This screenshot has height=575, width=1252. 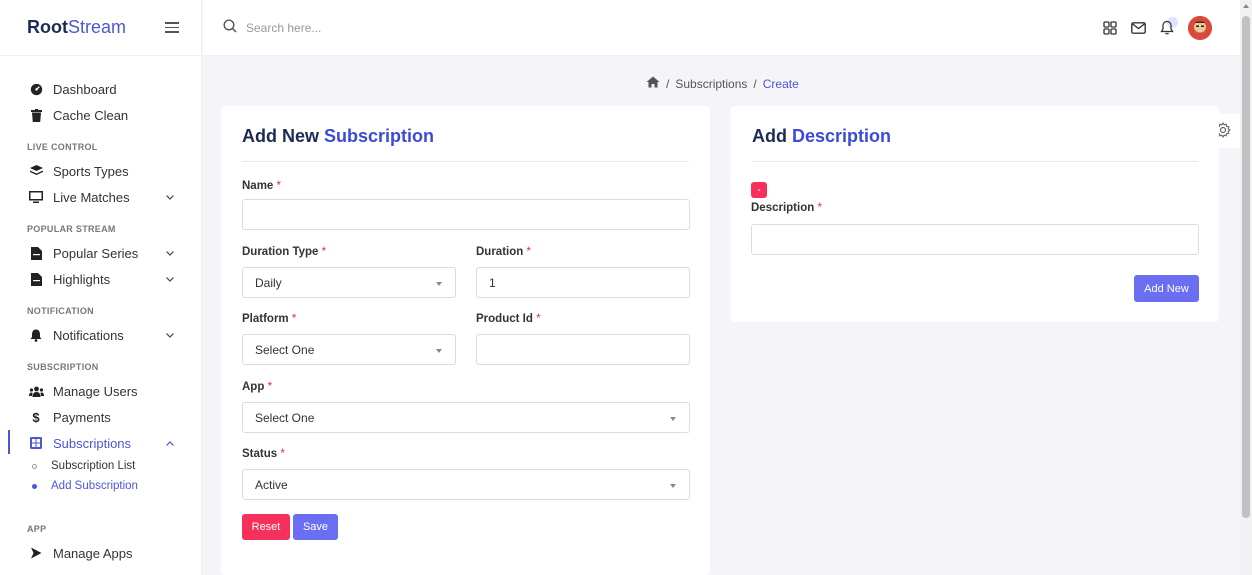 What do you see at coordinates (36, 115) in the screenshot?
I see `trash-icon` at bounding box center [36, 115].